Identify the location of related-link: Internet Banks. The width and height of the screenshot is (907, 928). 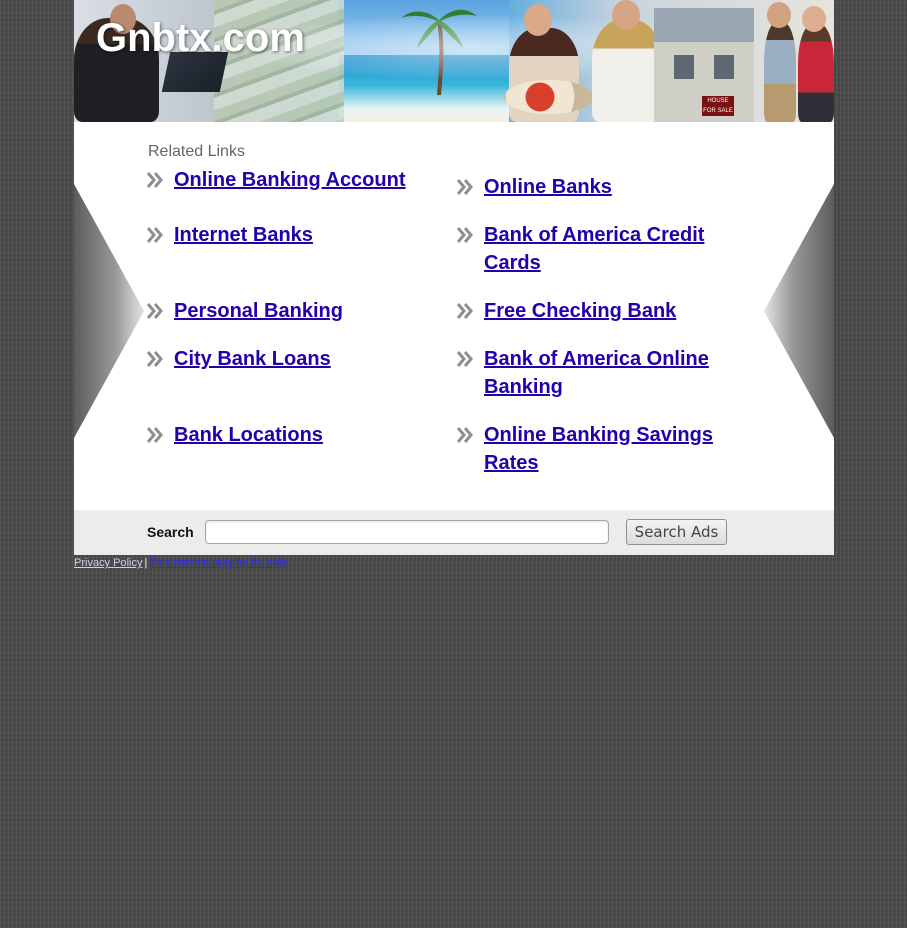
(292, 235).